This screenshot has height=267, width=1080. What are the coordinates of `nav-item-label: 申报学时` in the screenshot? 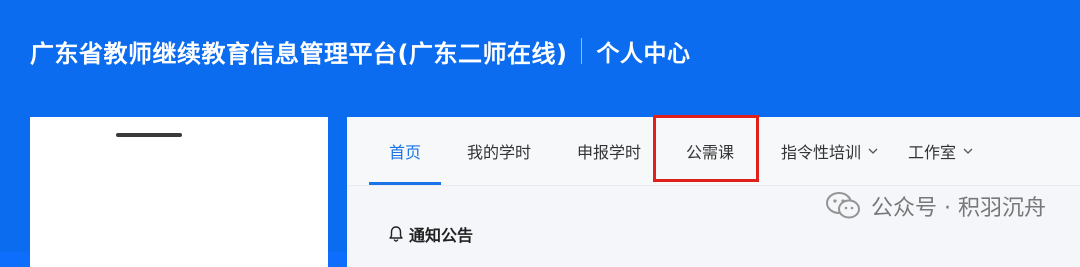 It's located at (609, 152).